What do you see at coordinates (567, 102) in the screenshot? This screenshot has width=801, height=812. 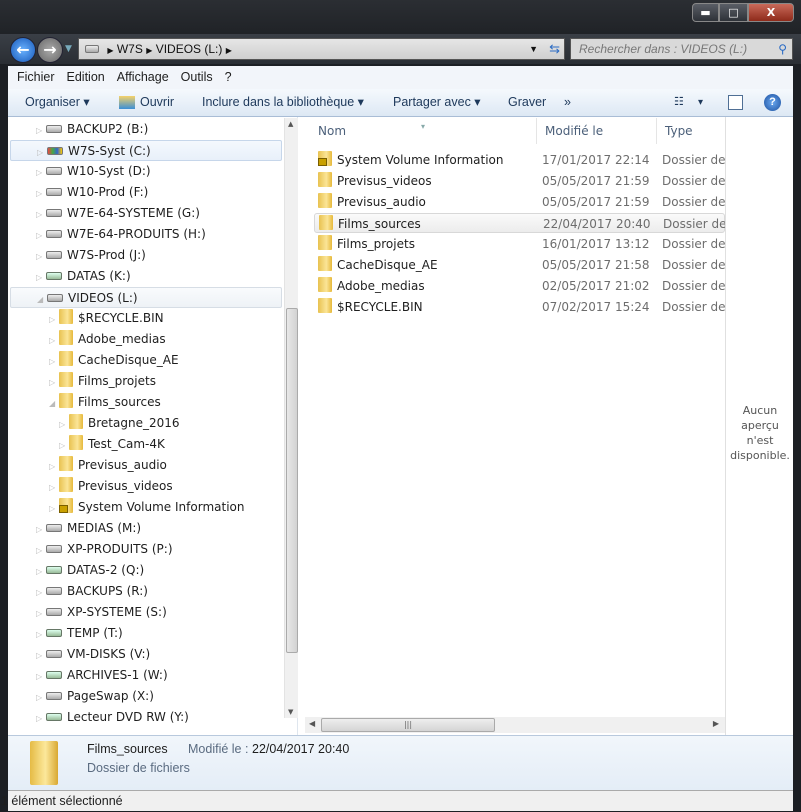 I see `more-commands-button: »` at bounding box center [567, 102].